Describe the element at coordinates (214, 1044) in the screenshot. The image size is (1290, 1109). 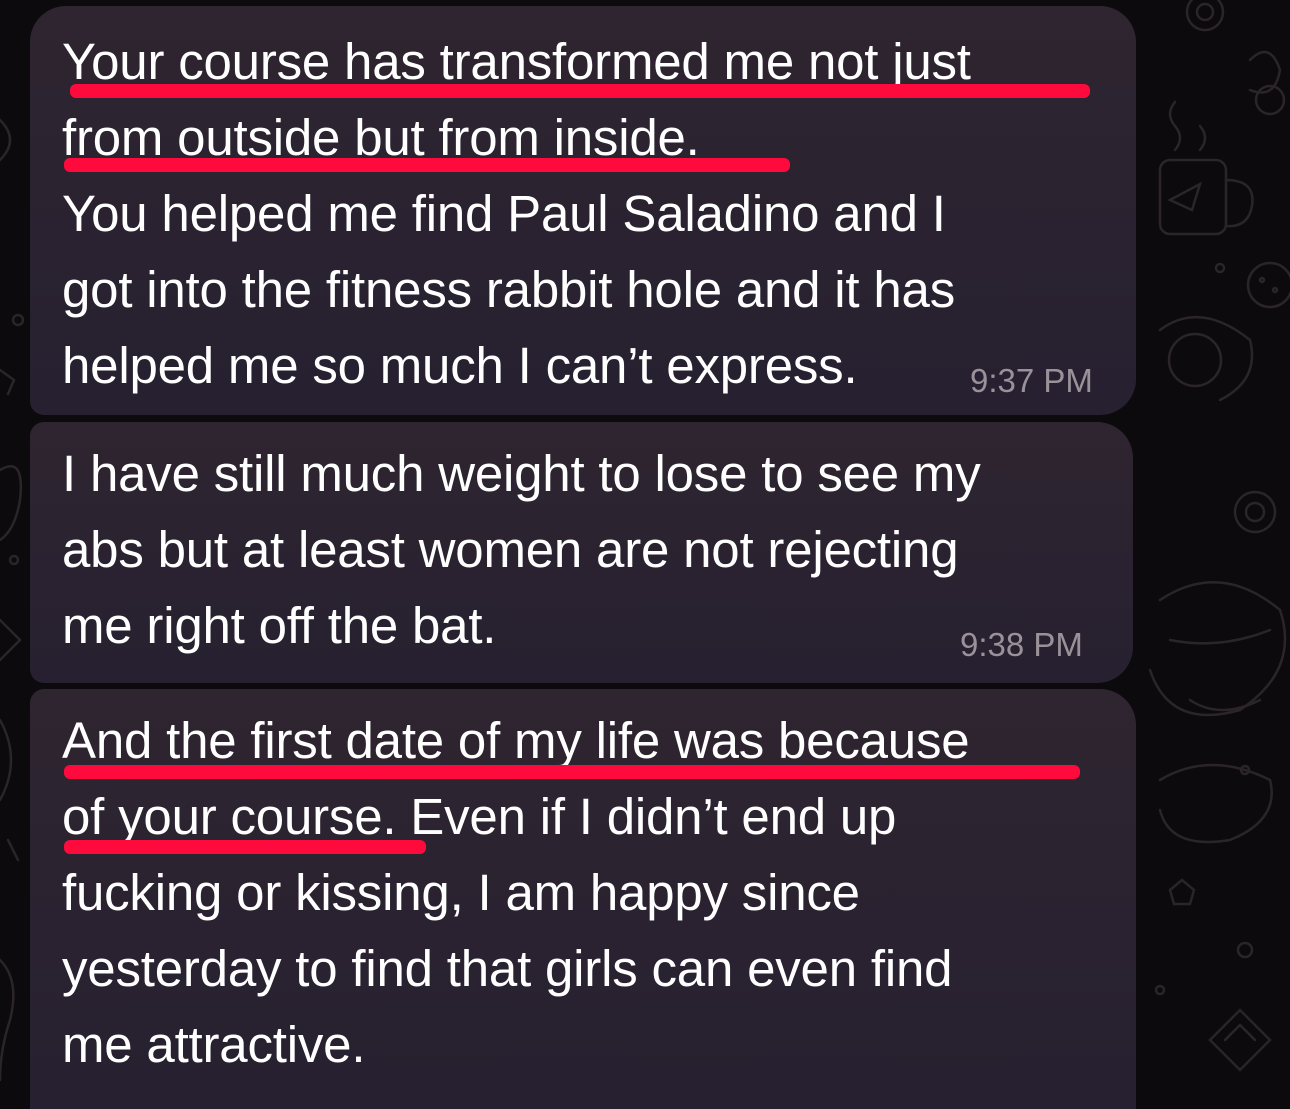
I see `message-line: me attractive.` at that location.